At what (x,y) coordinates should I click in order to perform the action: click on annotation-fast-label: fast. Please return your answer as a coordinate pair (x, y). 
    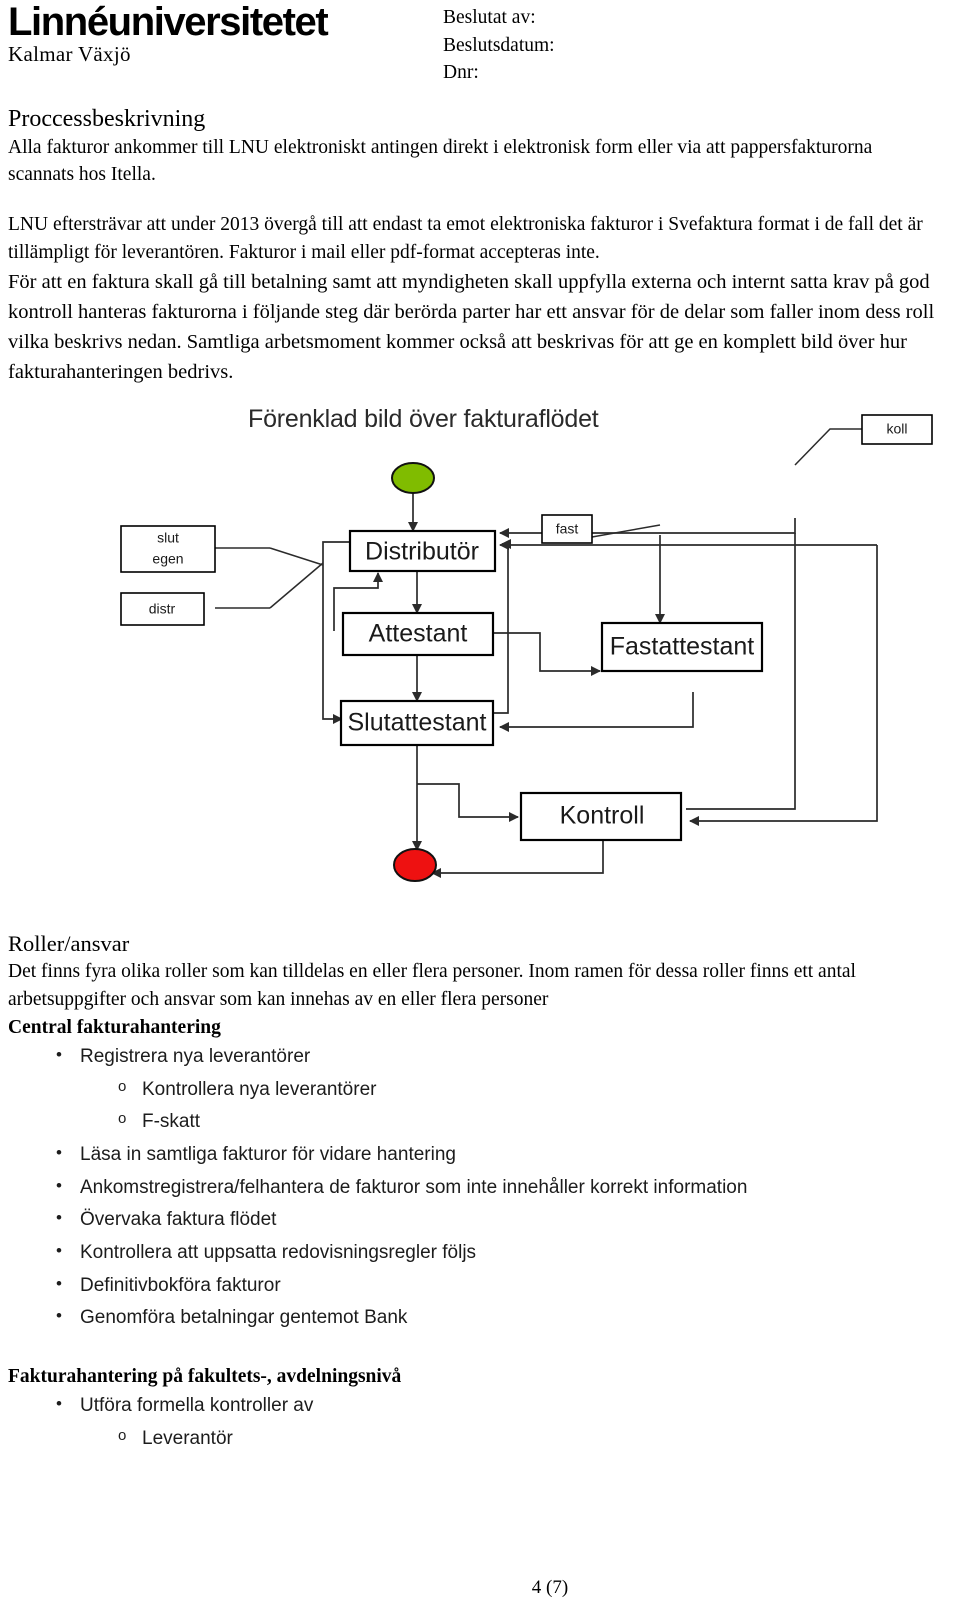
    Looking at the image, I should click on (567, 529).